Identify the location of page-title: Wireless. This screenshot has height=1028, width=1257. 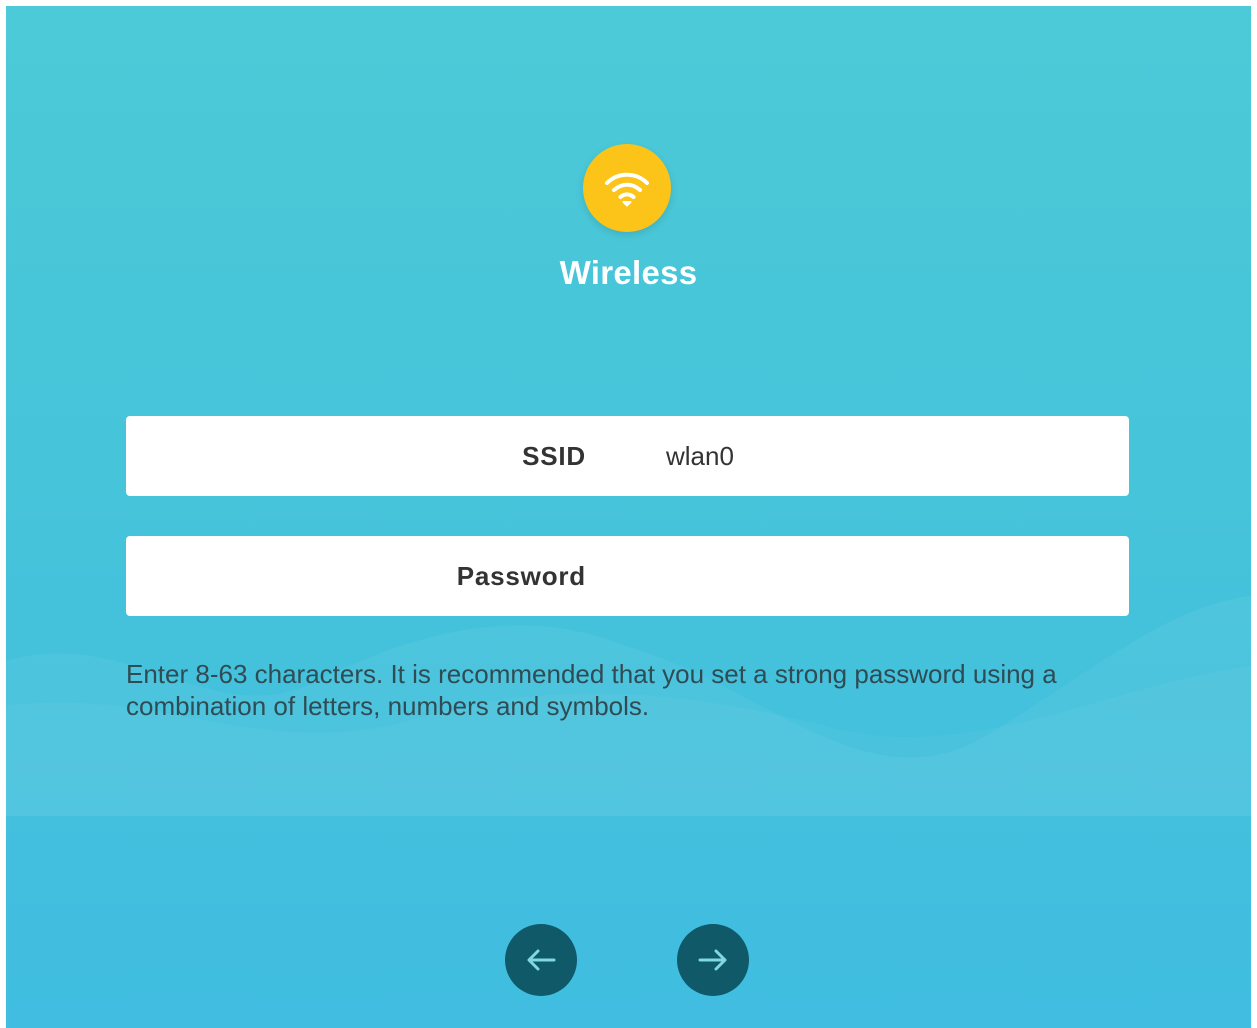
(628, 272).